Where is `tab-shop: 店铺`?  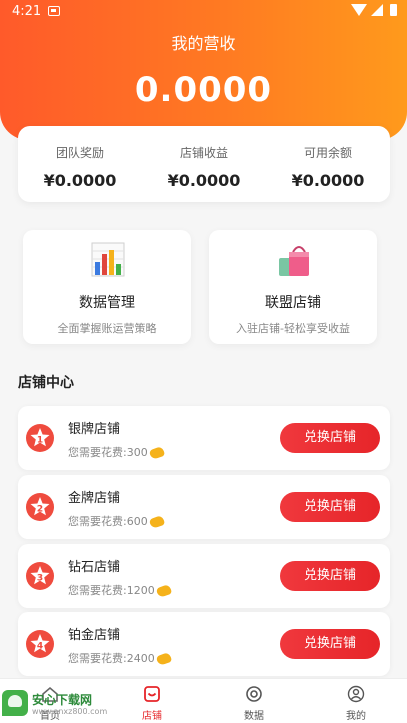 tab-shop: 店铺 is located at coordinates (152, 701).